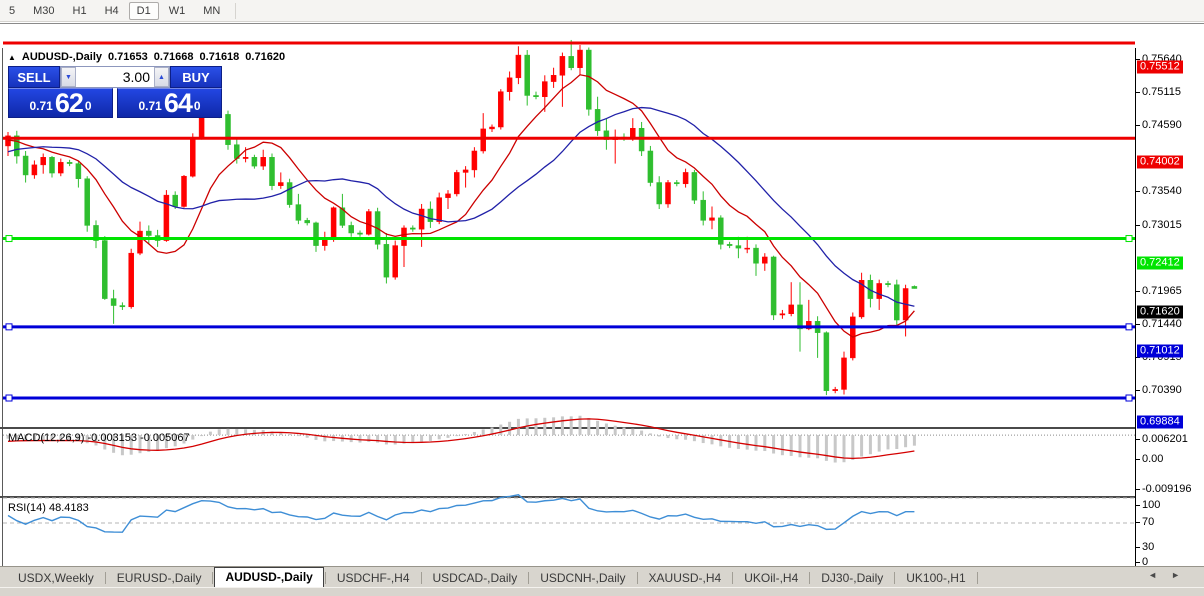 The height and width of the screenshot is (596, 1204). Describe the element at coordinates (567, 428) in the screenshot. I see `macd-pane-separator` at that location.